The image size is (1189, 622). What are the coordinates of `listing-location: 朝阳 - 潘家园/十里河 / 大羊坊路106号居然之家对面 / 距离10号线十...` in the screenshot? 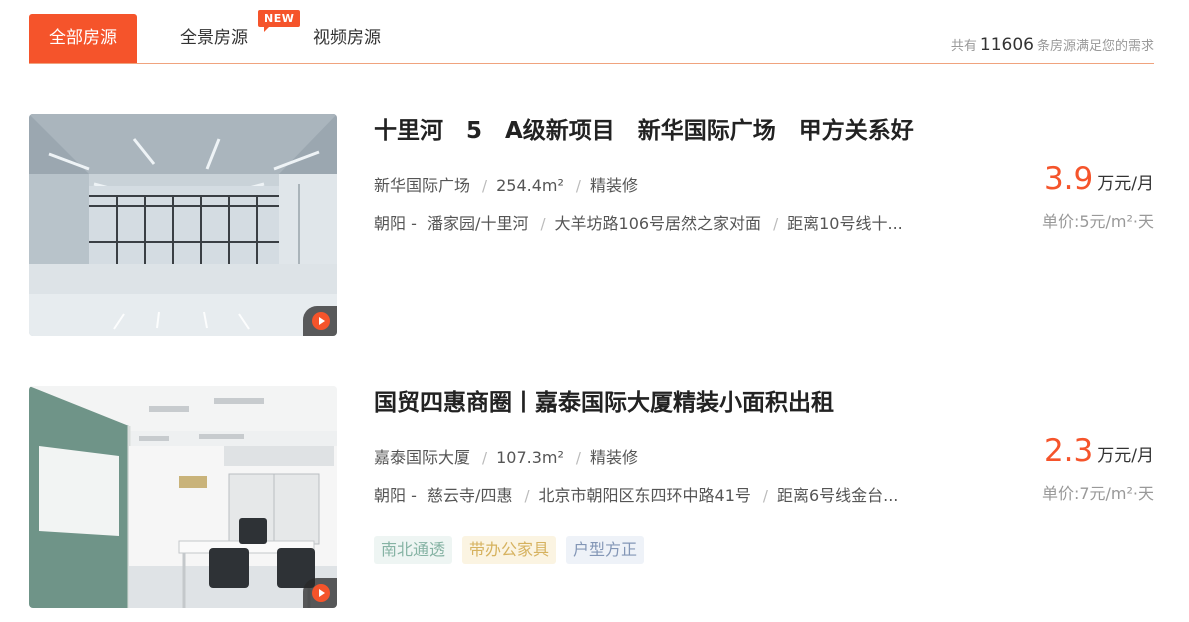 It's located at (638, 224).